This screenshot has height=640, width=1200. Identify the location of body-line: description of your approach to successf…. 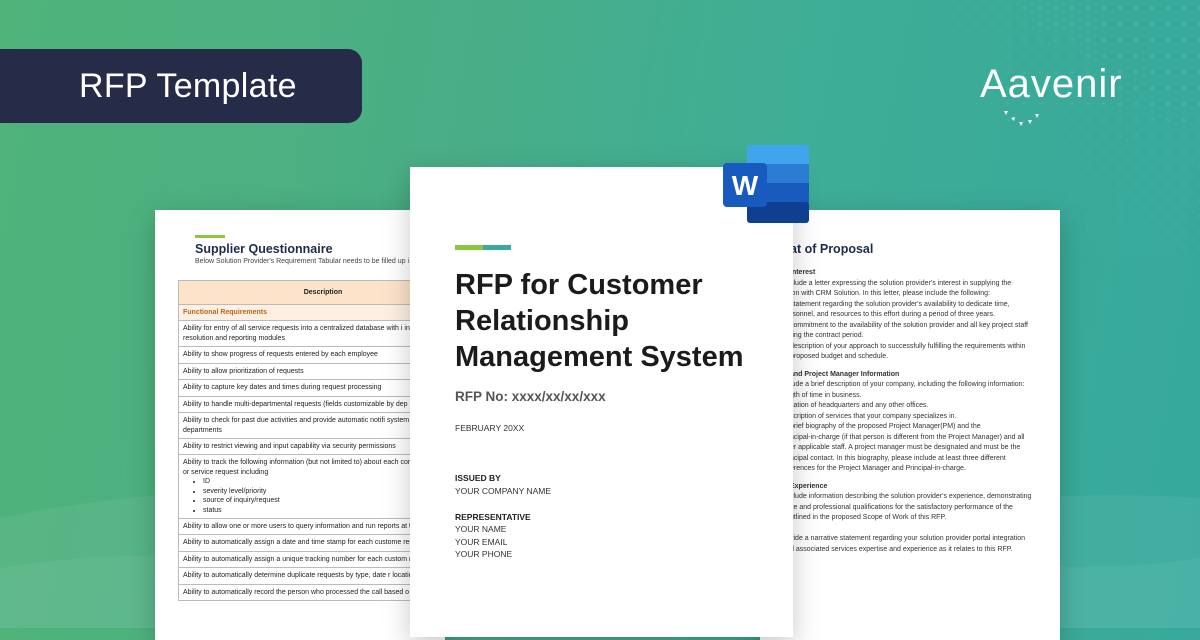
(908, 346).